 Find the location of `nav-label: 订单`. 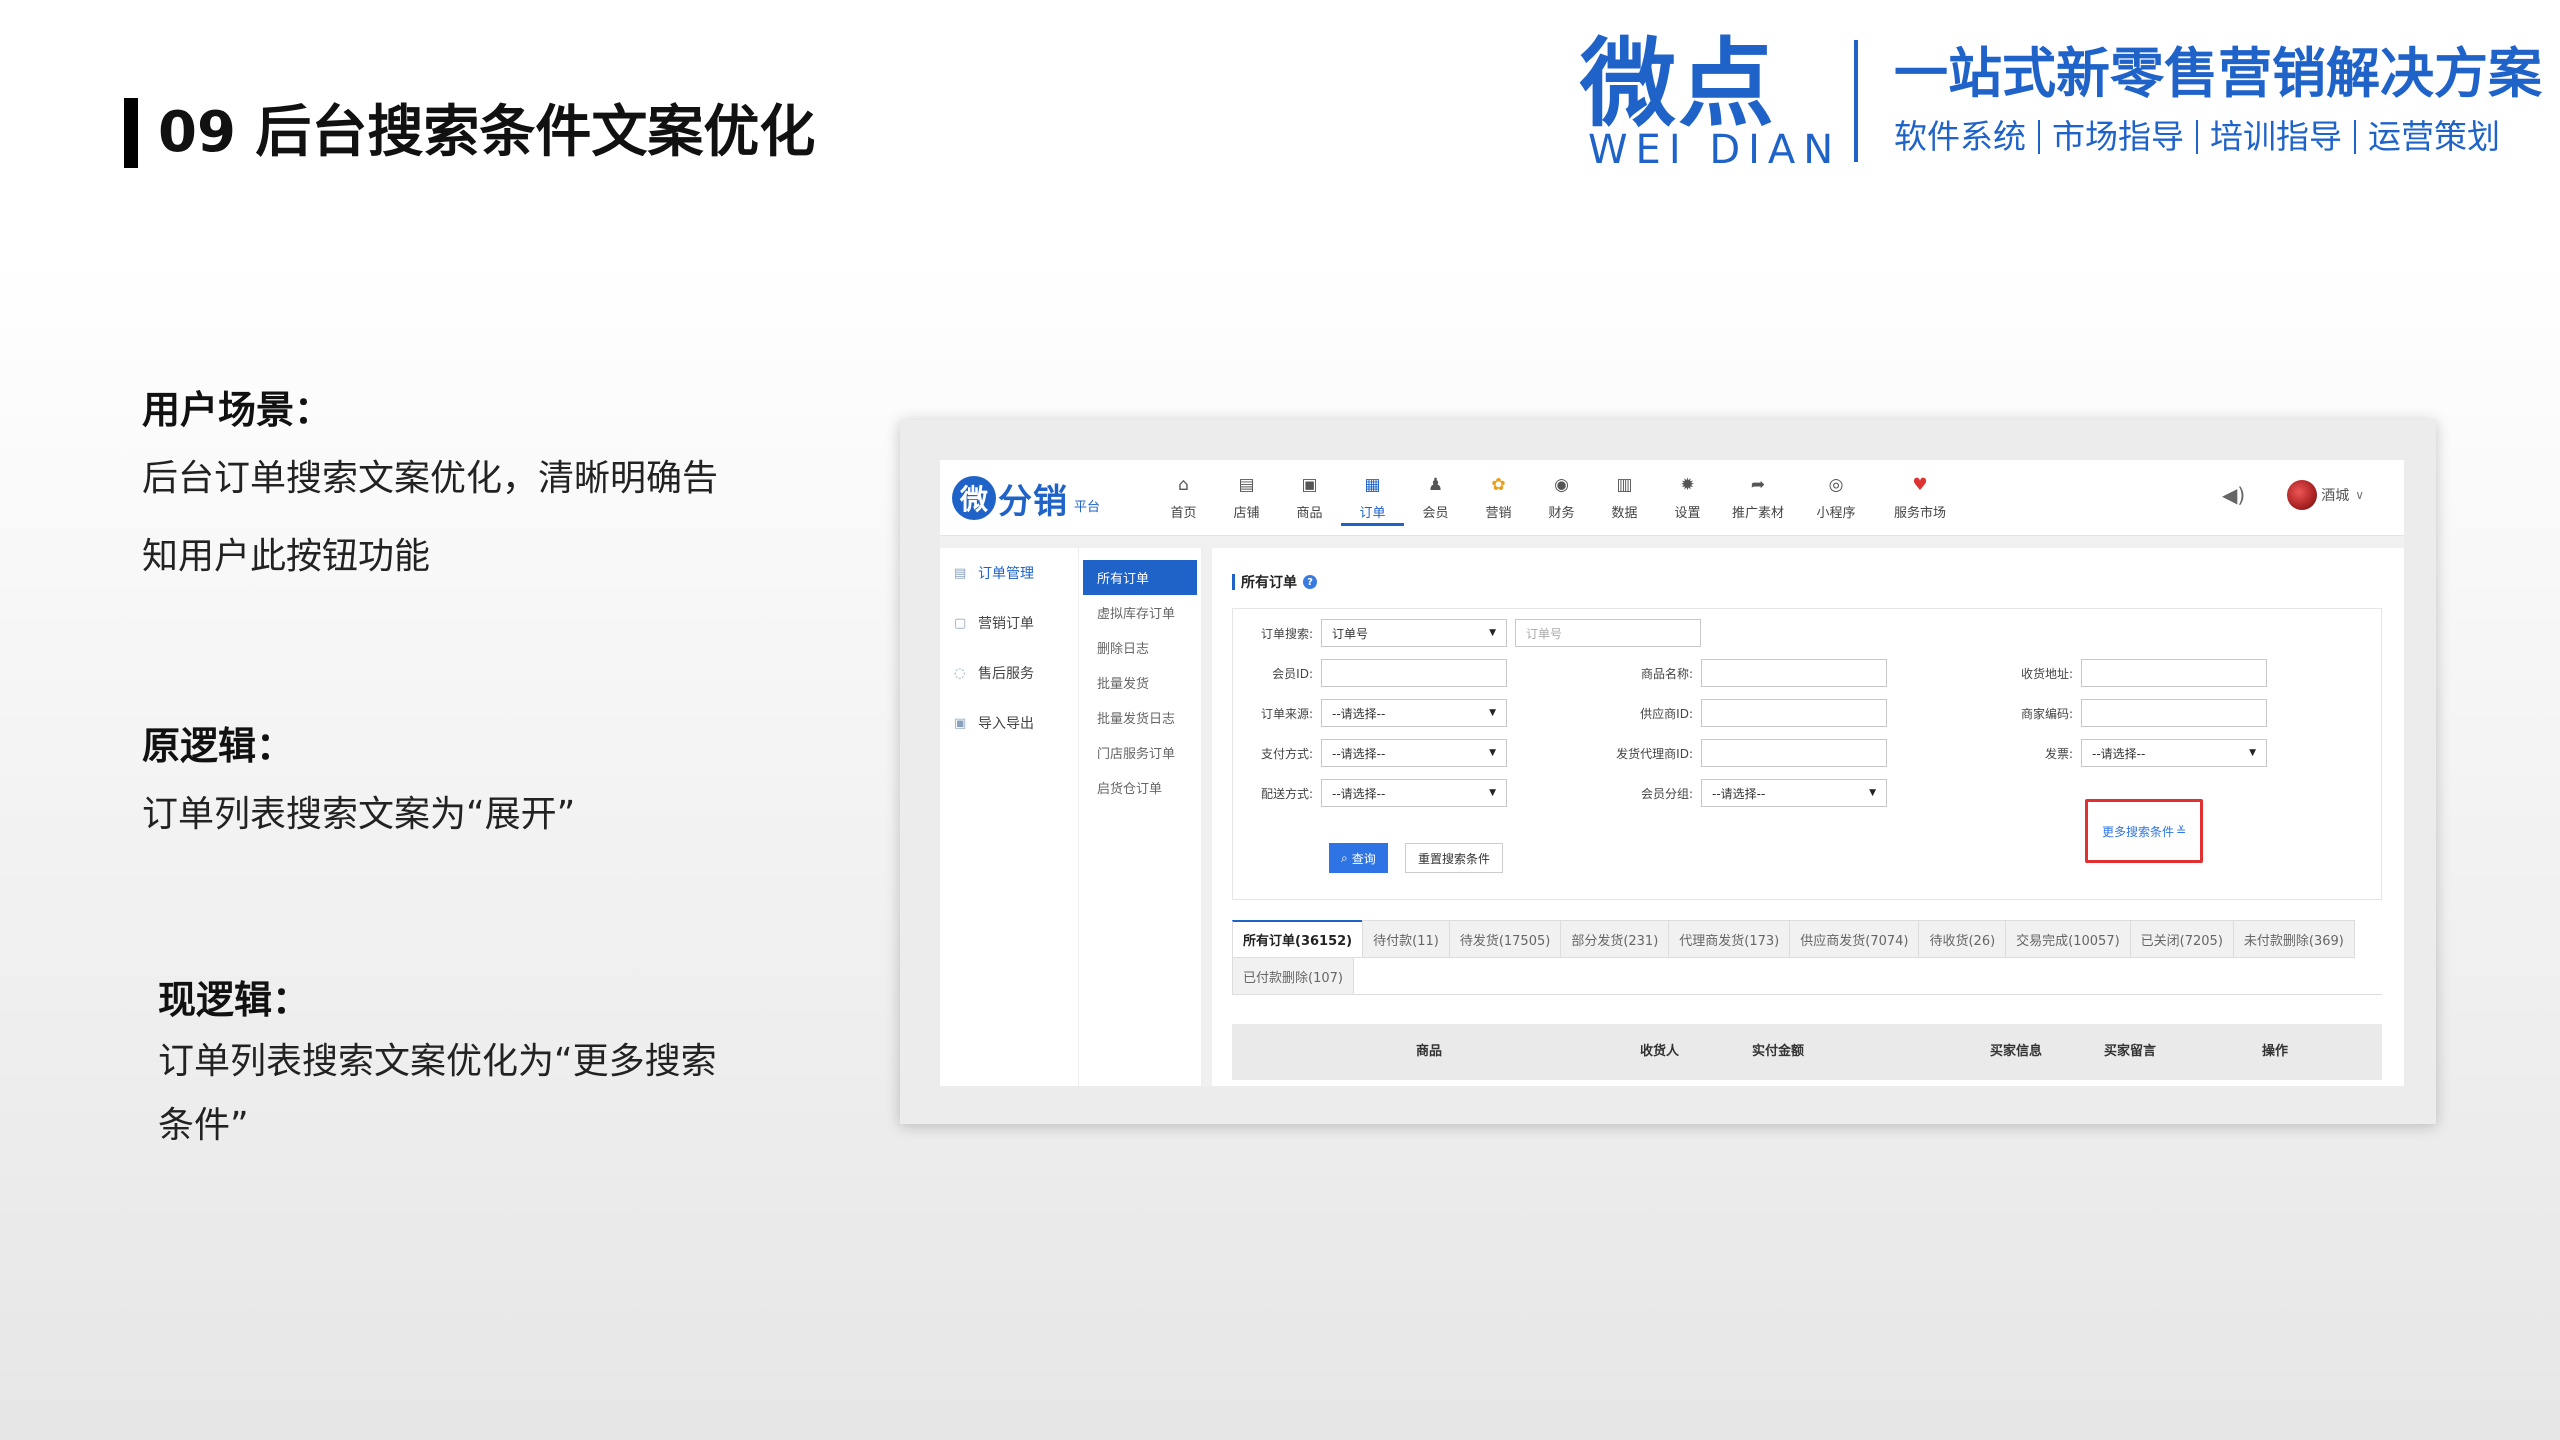

nav-label: 订单 is located at coordinates (1372, 513).